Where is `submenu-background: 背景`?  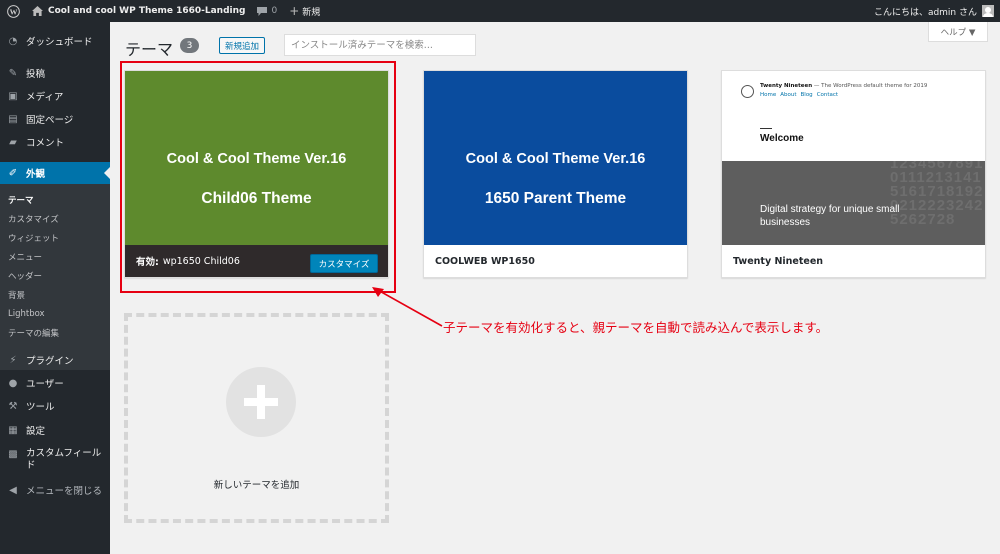
submenu-background: 背景 is located at coordinates (55, 294).